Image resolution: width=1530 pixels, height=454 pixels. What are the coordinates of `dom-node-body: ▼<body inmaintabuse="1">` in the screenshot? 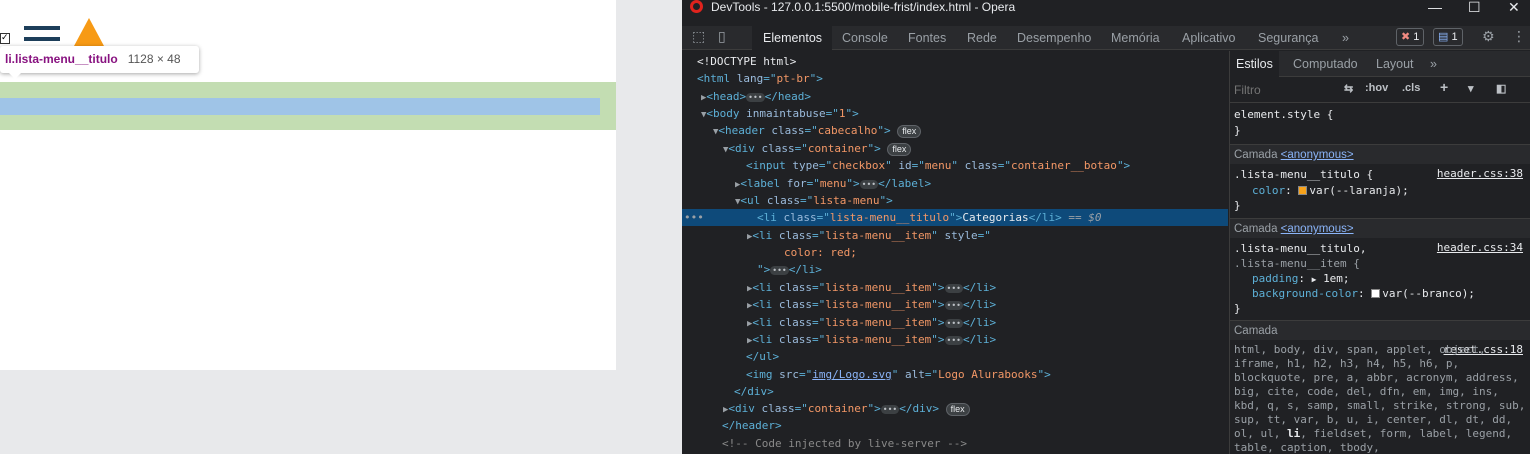 It's located at (955, 113).